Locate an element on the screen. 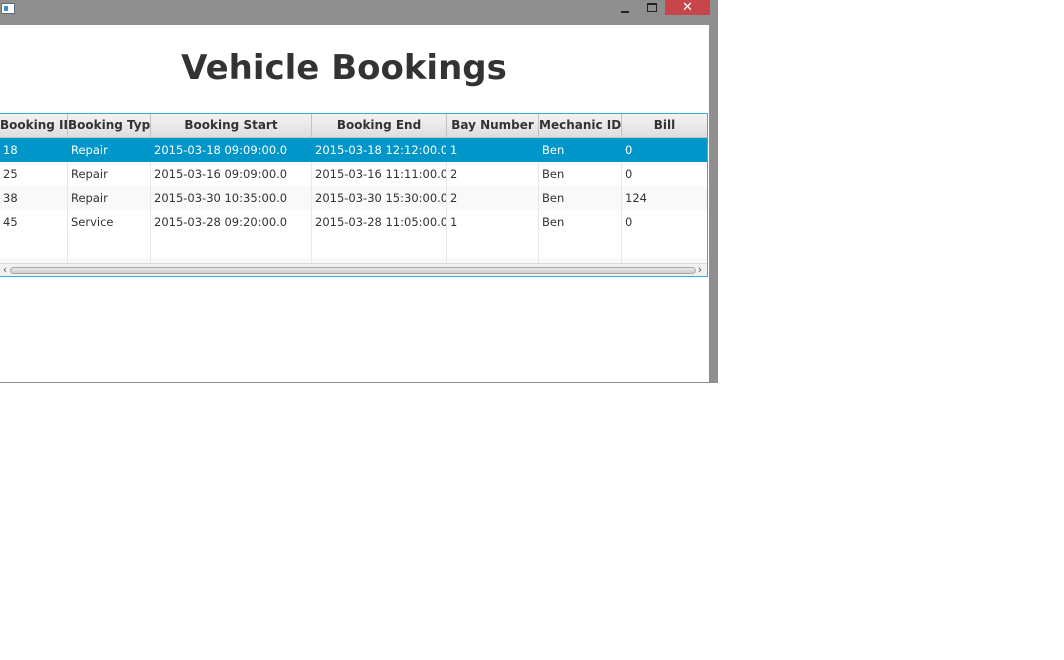 The height and width of the screenshot is (660, 1064). cell-booking-end: 2015-03-30 15:30:00.0 is located at coordinates (379, 198).